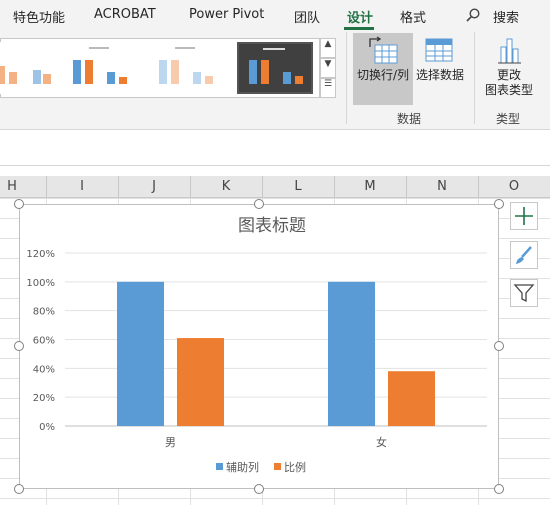  I want to click on x-tick-label: 男, so click(170, 442).